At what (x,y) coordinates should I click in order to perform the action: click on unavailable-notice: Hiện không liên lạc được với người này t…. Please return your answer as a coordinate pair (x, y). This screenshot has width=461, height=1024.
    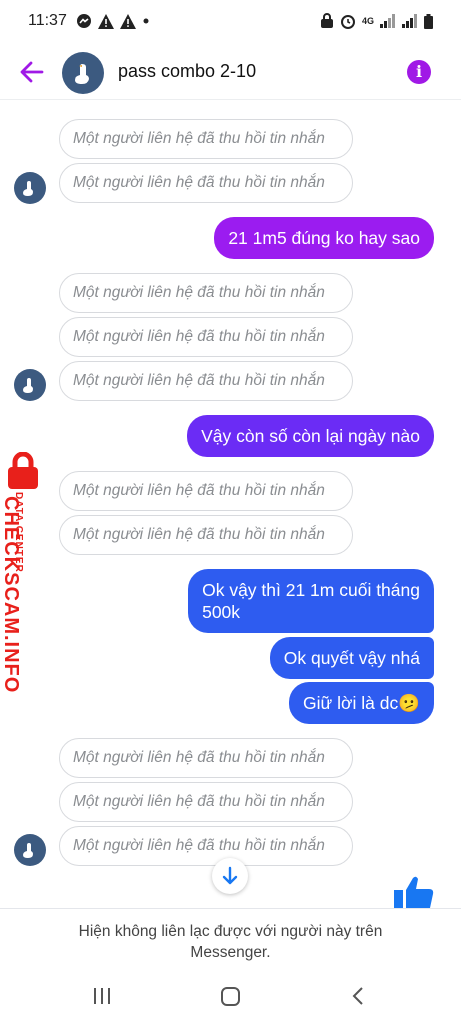
    Looking at the image, I should click on (230, 938).